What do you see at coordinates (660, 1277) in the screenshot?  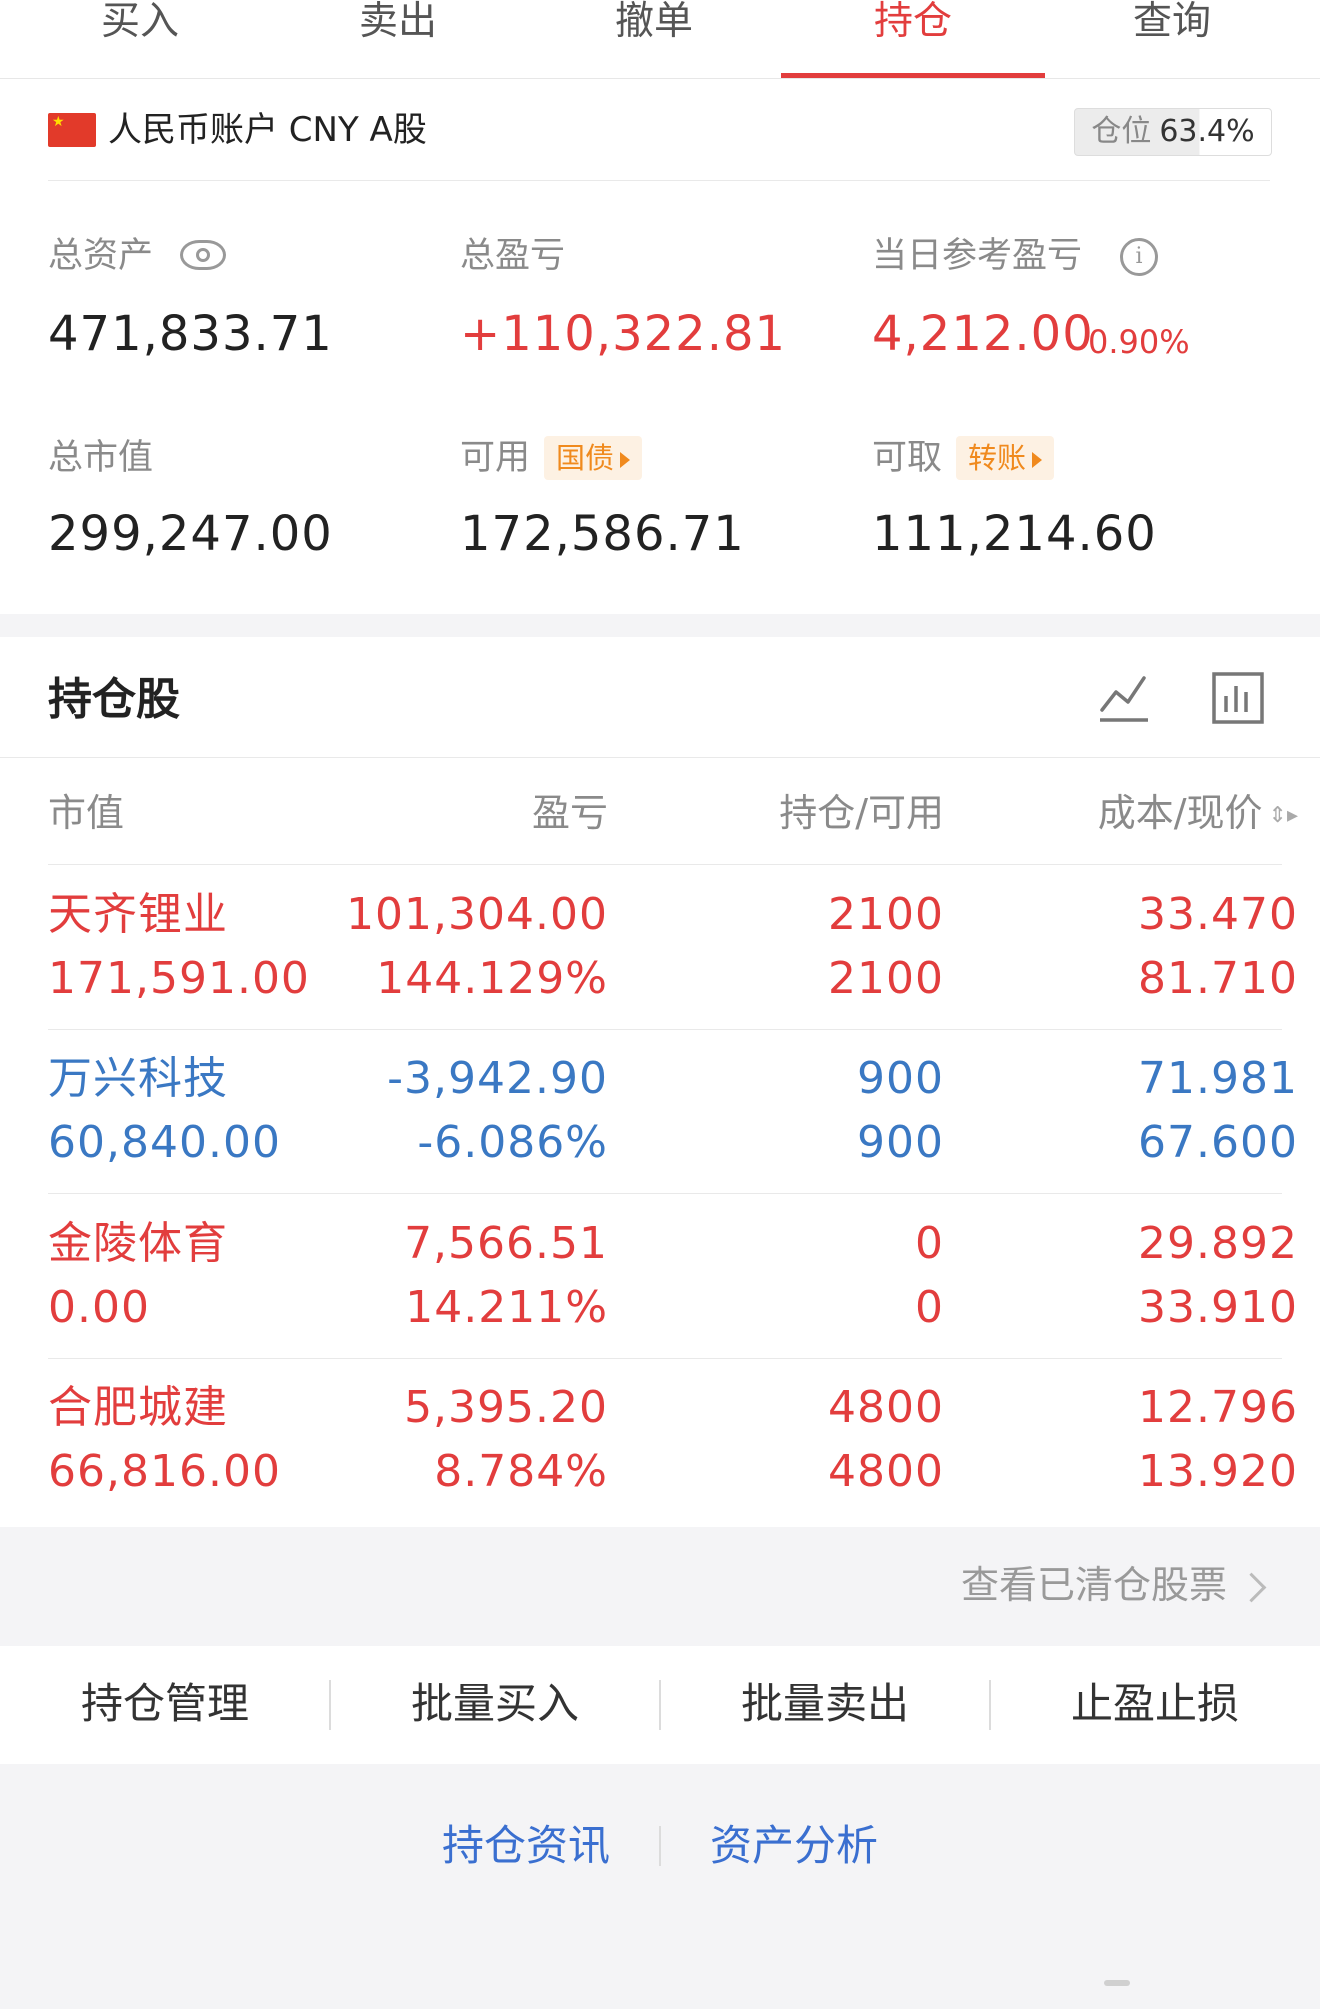 I see `table-row: 金陵体育 0.00 7,566.51 14.211% 0 0 29.892 33.910` at bounding box center [660, 1277].